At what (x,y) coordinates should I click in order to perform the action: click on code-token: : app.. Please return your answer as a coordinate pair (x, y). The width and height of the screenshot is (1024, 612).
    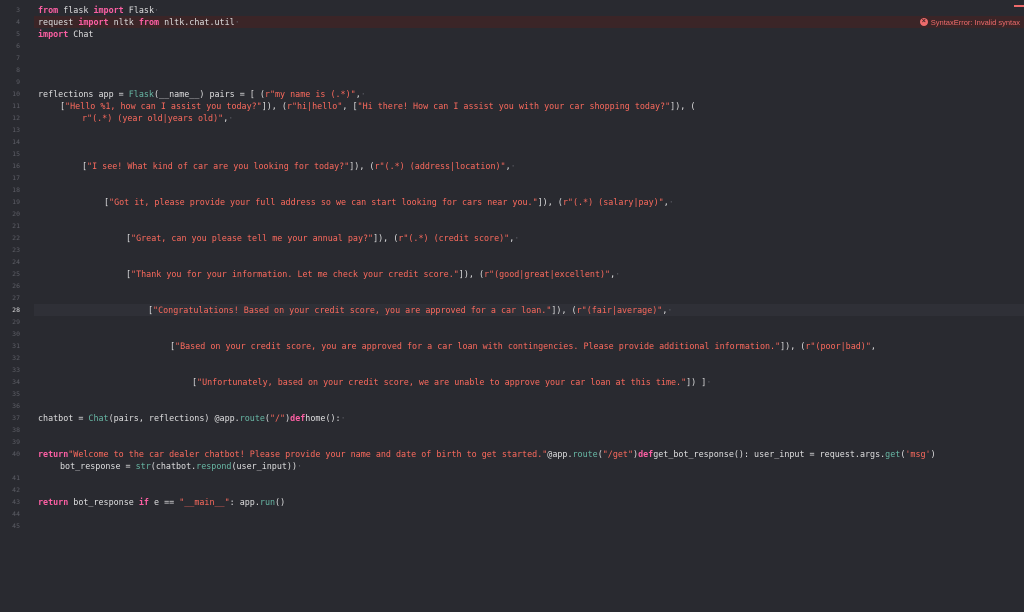
    Looking at the image, I should click on (244, 502).